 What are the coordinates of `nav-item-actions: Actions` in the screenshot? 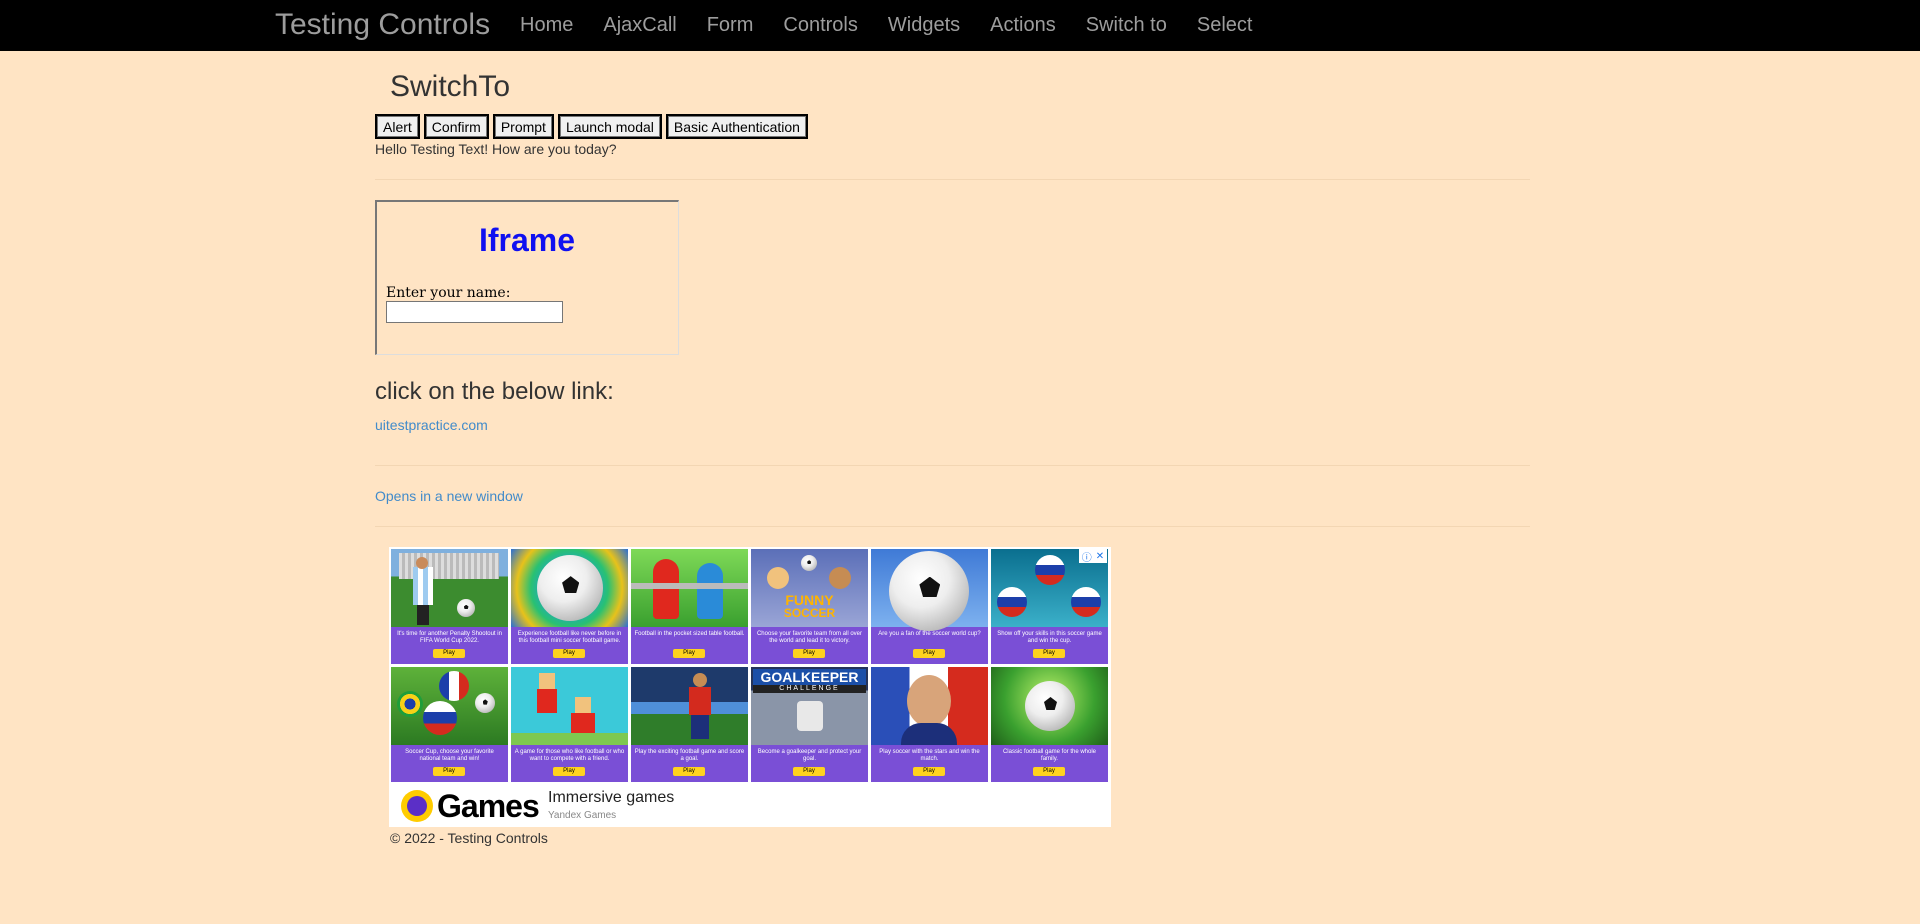 It's located at (1023, 25).